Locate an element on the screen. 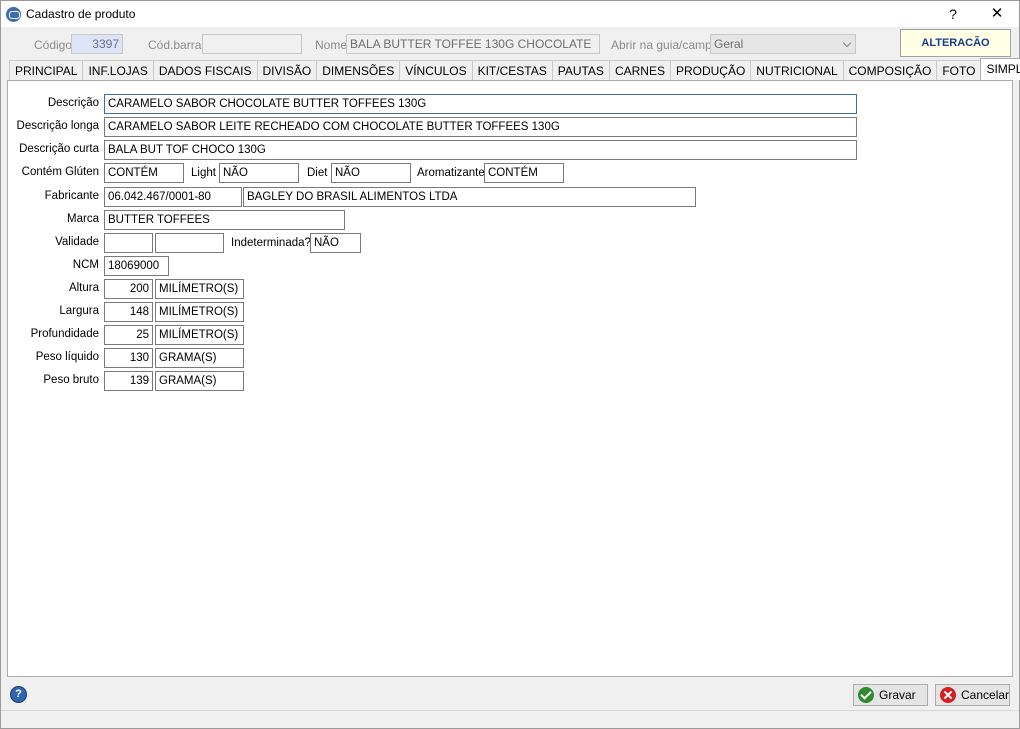 This screenshot has width=1020, height=729. ncm-label: NCM is located at coordinates (85, 265).